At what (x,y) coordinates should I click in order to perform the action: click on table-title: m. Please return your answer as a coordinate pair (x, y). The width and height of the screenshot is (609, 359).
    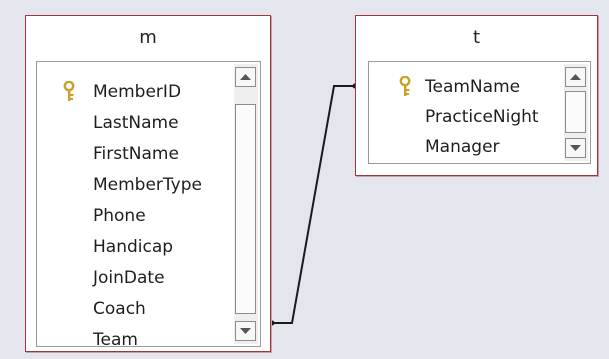
    Looking at the image, I should click on (148, 38).